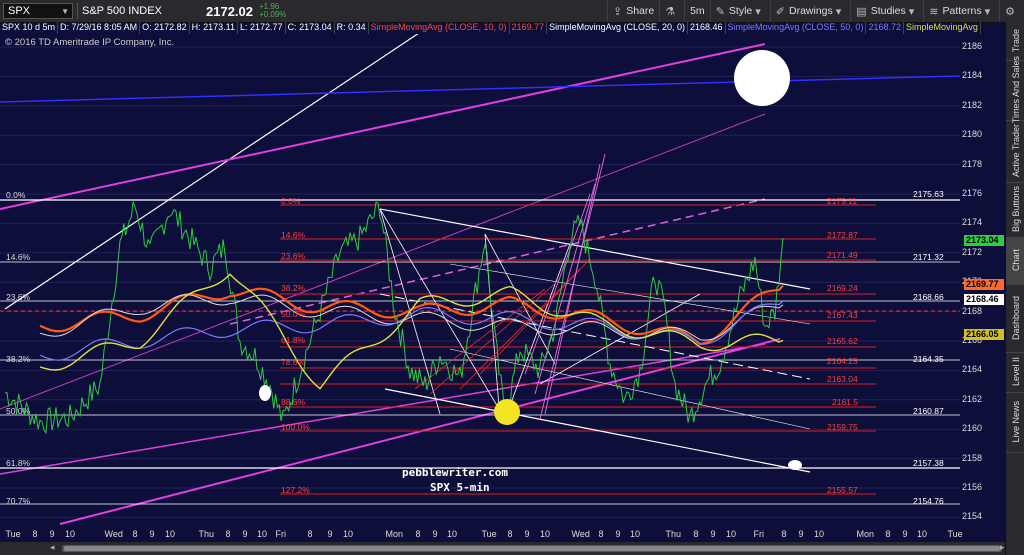 The width and height of the screenshot is (1024, 555). I want to click on level-value: 2154.76, so click(928, 501).